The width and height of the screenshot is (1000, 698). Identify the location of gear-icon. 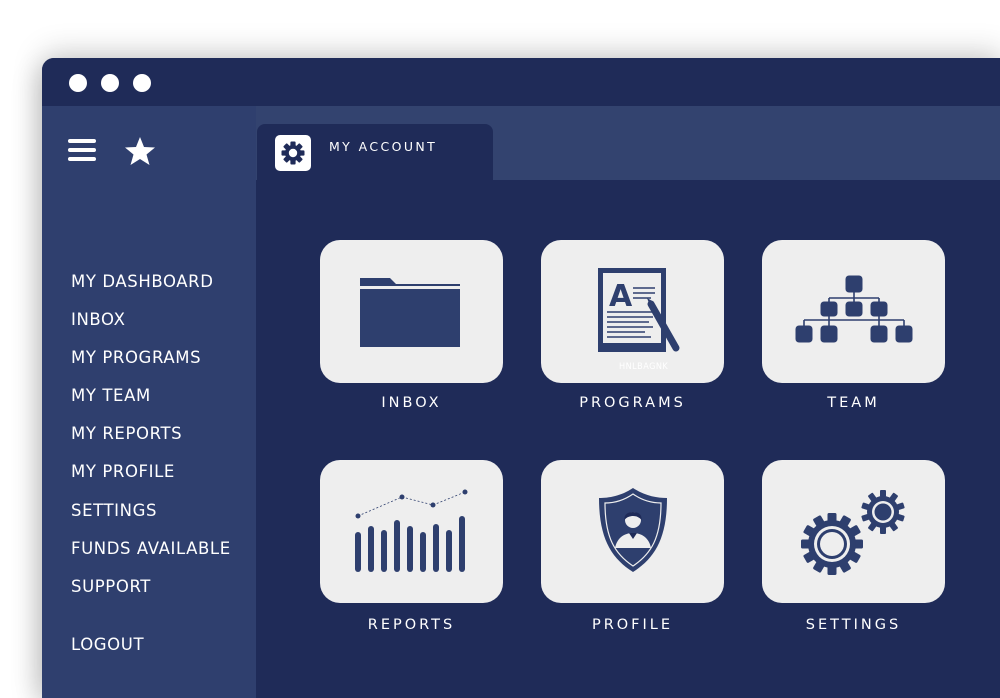
(293, 153).